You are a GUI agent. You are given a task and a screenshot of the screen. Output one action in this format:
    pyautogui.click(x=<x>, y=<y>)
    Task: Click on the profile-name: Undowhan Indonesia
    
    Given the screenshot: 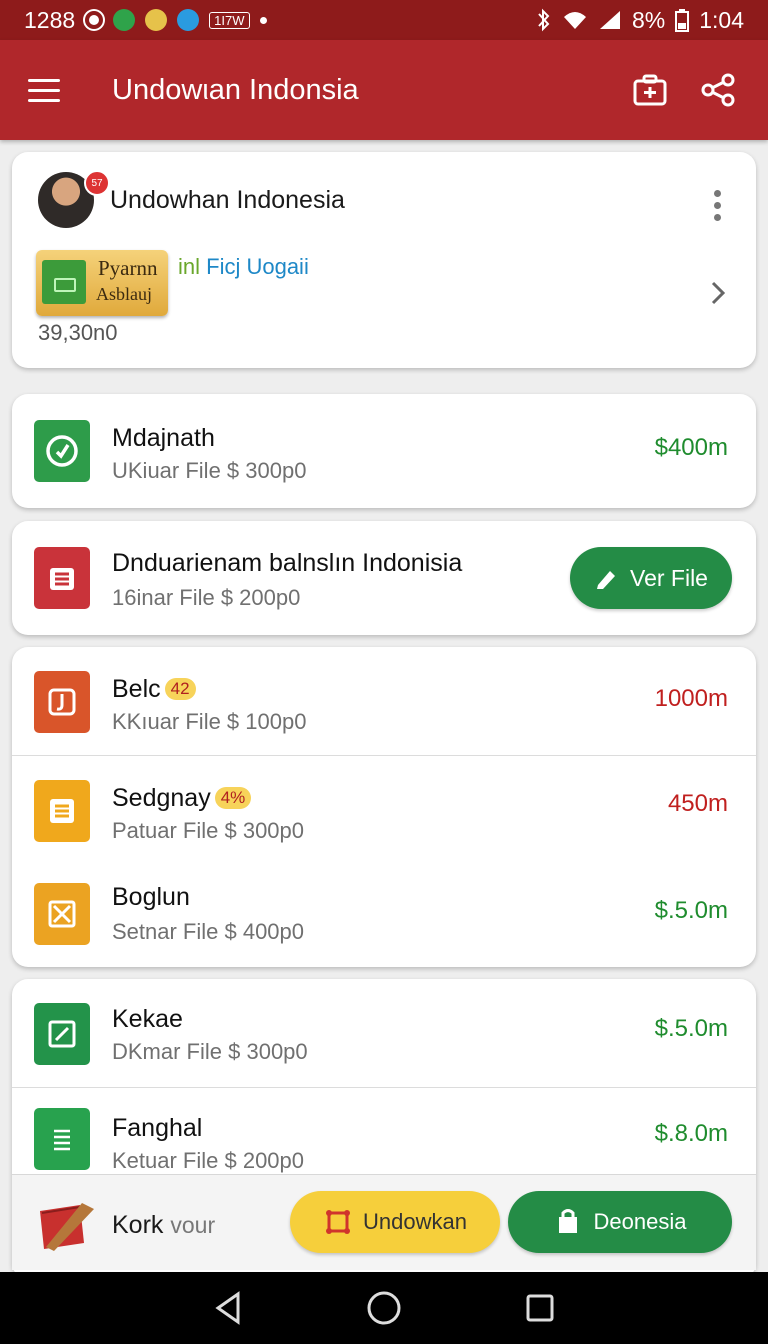 What is the action you would take?
    pyautogui.click(x=227, y=200)
    